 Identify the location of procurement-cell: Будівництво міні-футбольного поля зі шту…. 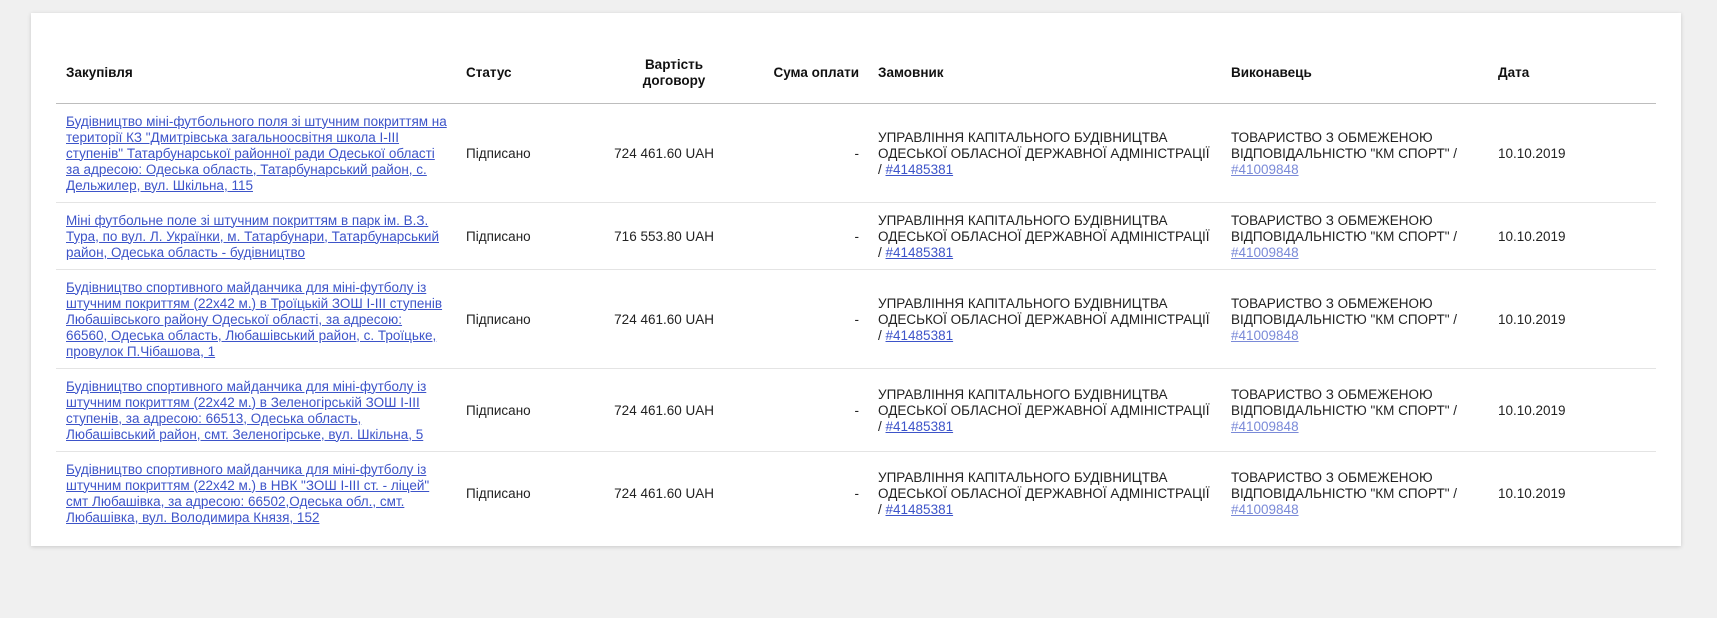
(256, 153).